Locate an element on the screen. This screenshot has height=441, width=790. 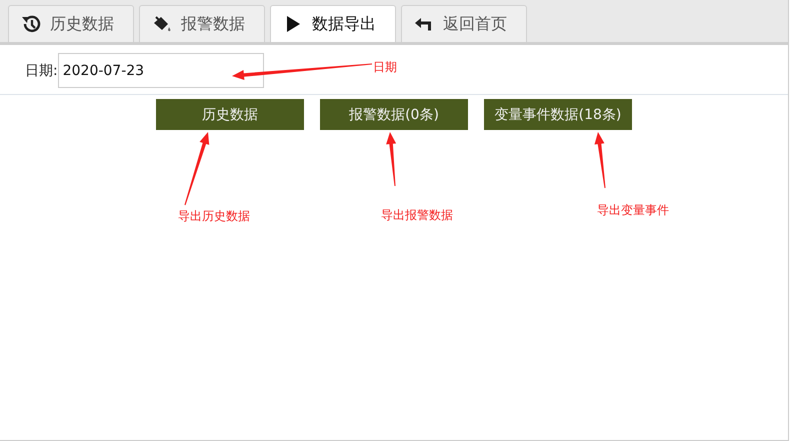
export-button: 报警数据(0条) is located at coordinates (394, 114).